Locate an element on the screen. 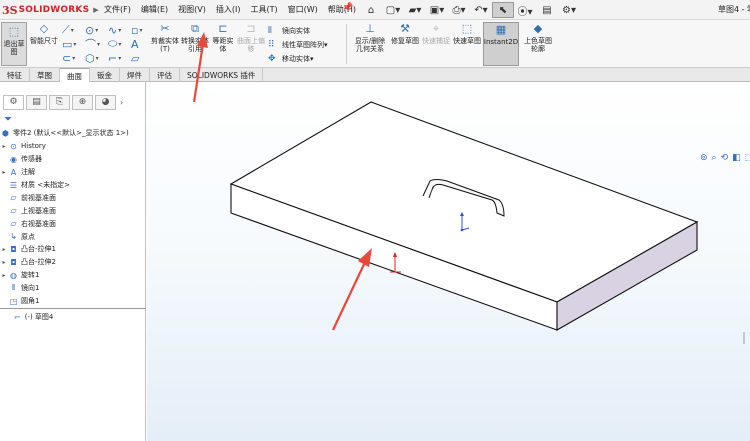 The image size is (750, 441). plane-sketch-icon: ▱ is located at coordinates (142, 58).